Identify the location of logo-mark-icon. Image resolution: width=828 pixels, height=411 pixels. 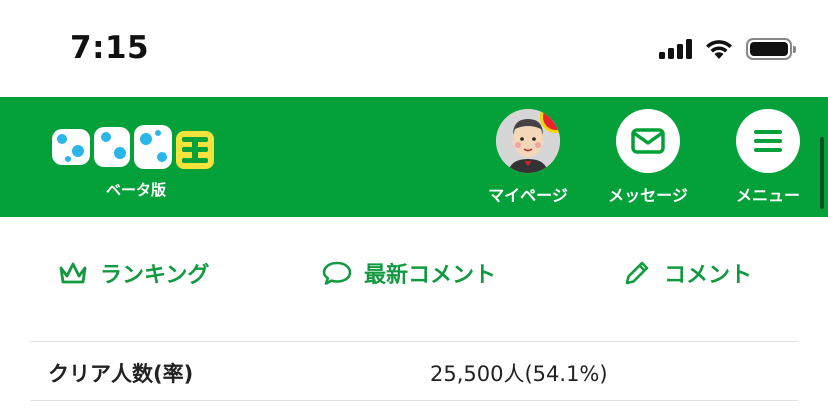
(133, 147).